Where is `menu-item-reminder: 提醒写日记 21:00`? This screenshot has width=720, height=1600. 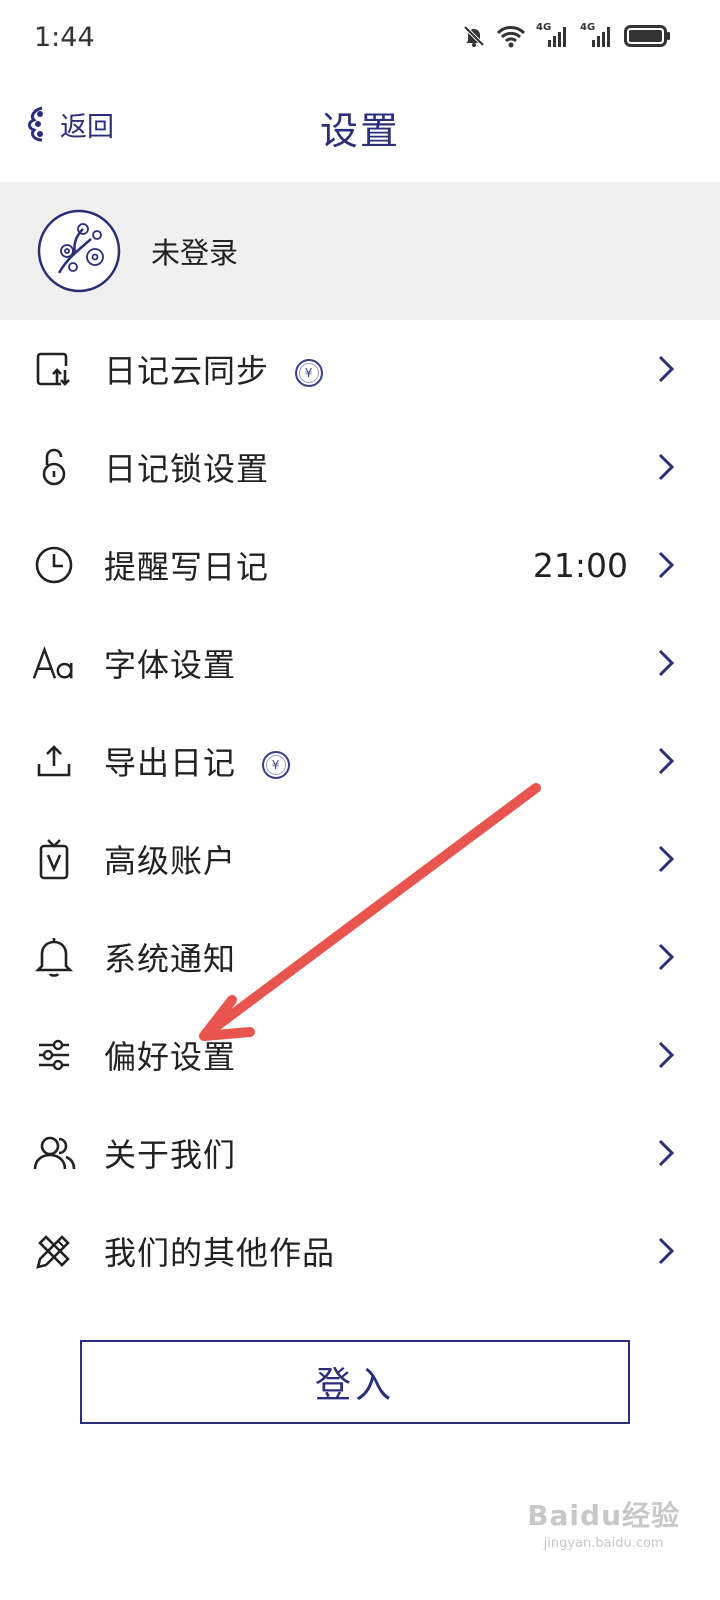 menu-item-reminder: 提醒写日记 21:00 is located at coordinates (360, 565).